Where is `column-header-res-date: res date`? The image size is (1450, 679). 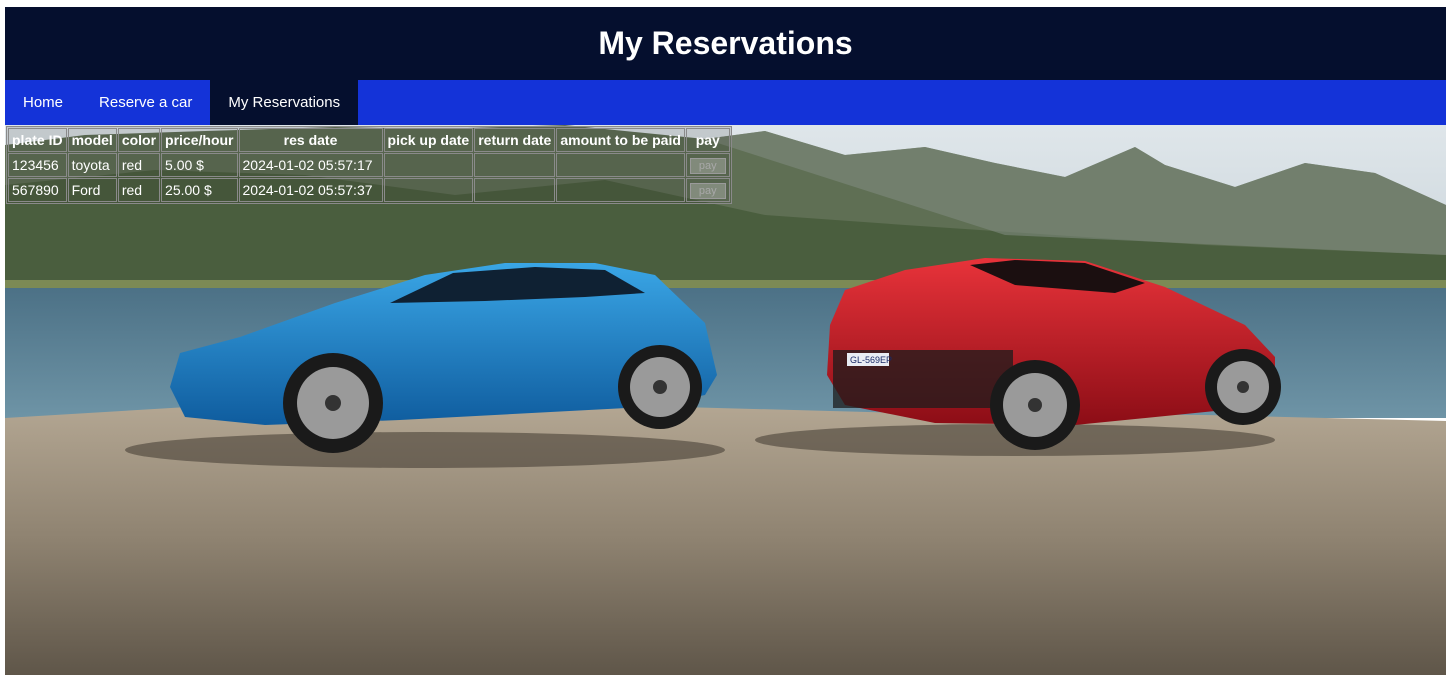 column-header-res-date: res date is located at coordinates (310, 140).